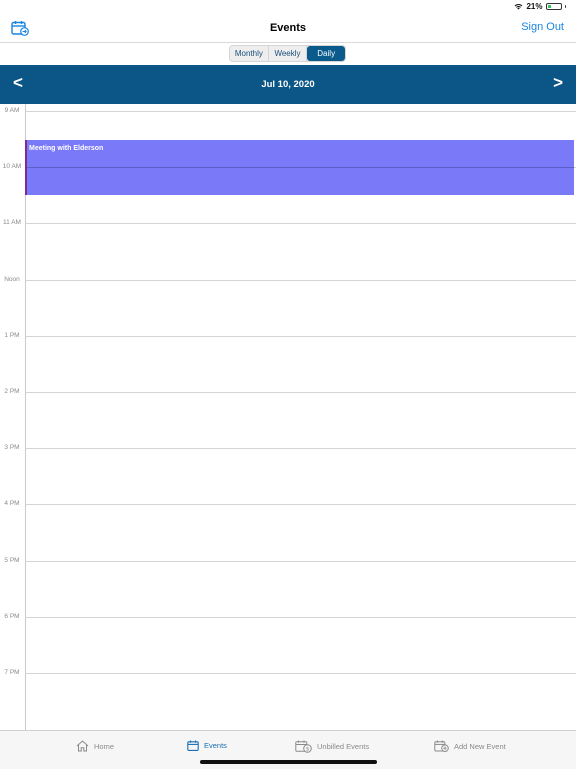  Describe the element at coordinates (82, 746) in the screenshot. I see `home-icon` at that location.